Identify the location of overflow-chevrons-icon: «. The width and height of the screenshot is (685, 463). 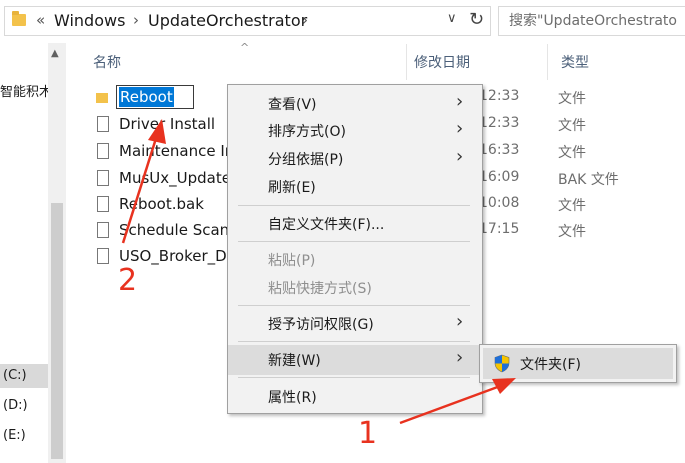
(40, 20).